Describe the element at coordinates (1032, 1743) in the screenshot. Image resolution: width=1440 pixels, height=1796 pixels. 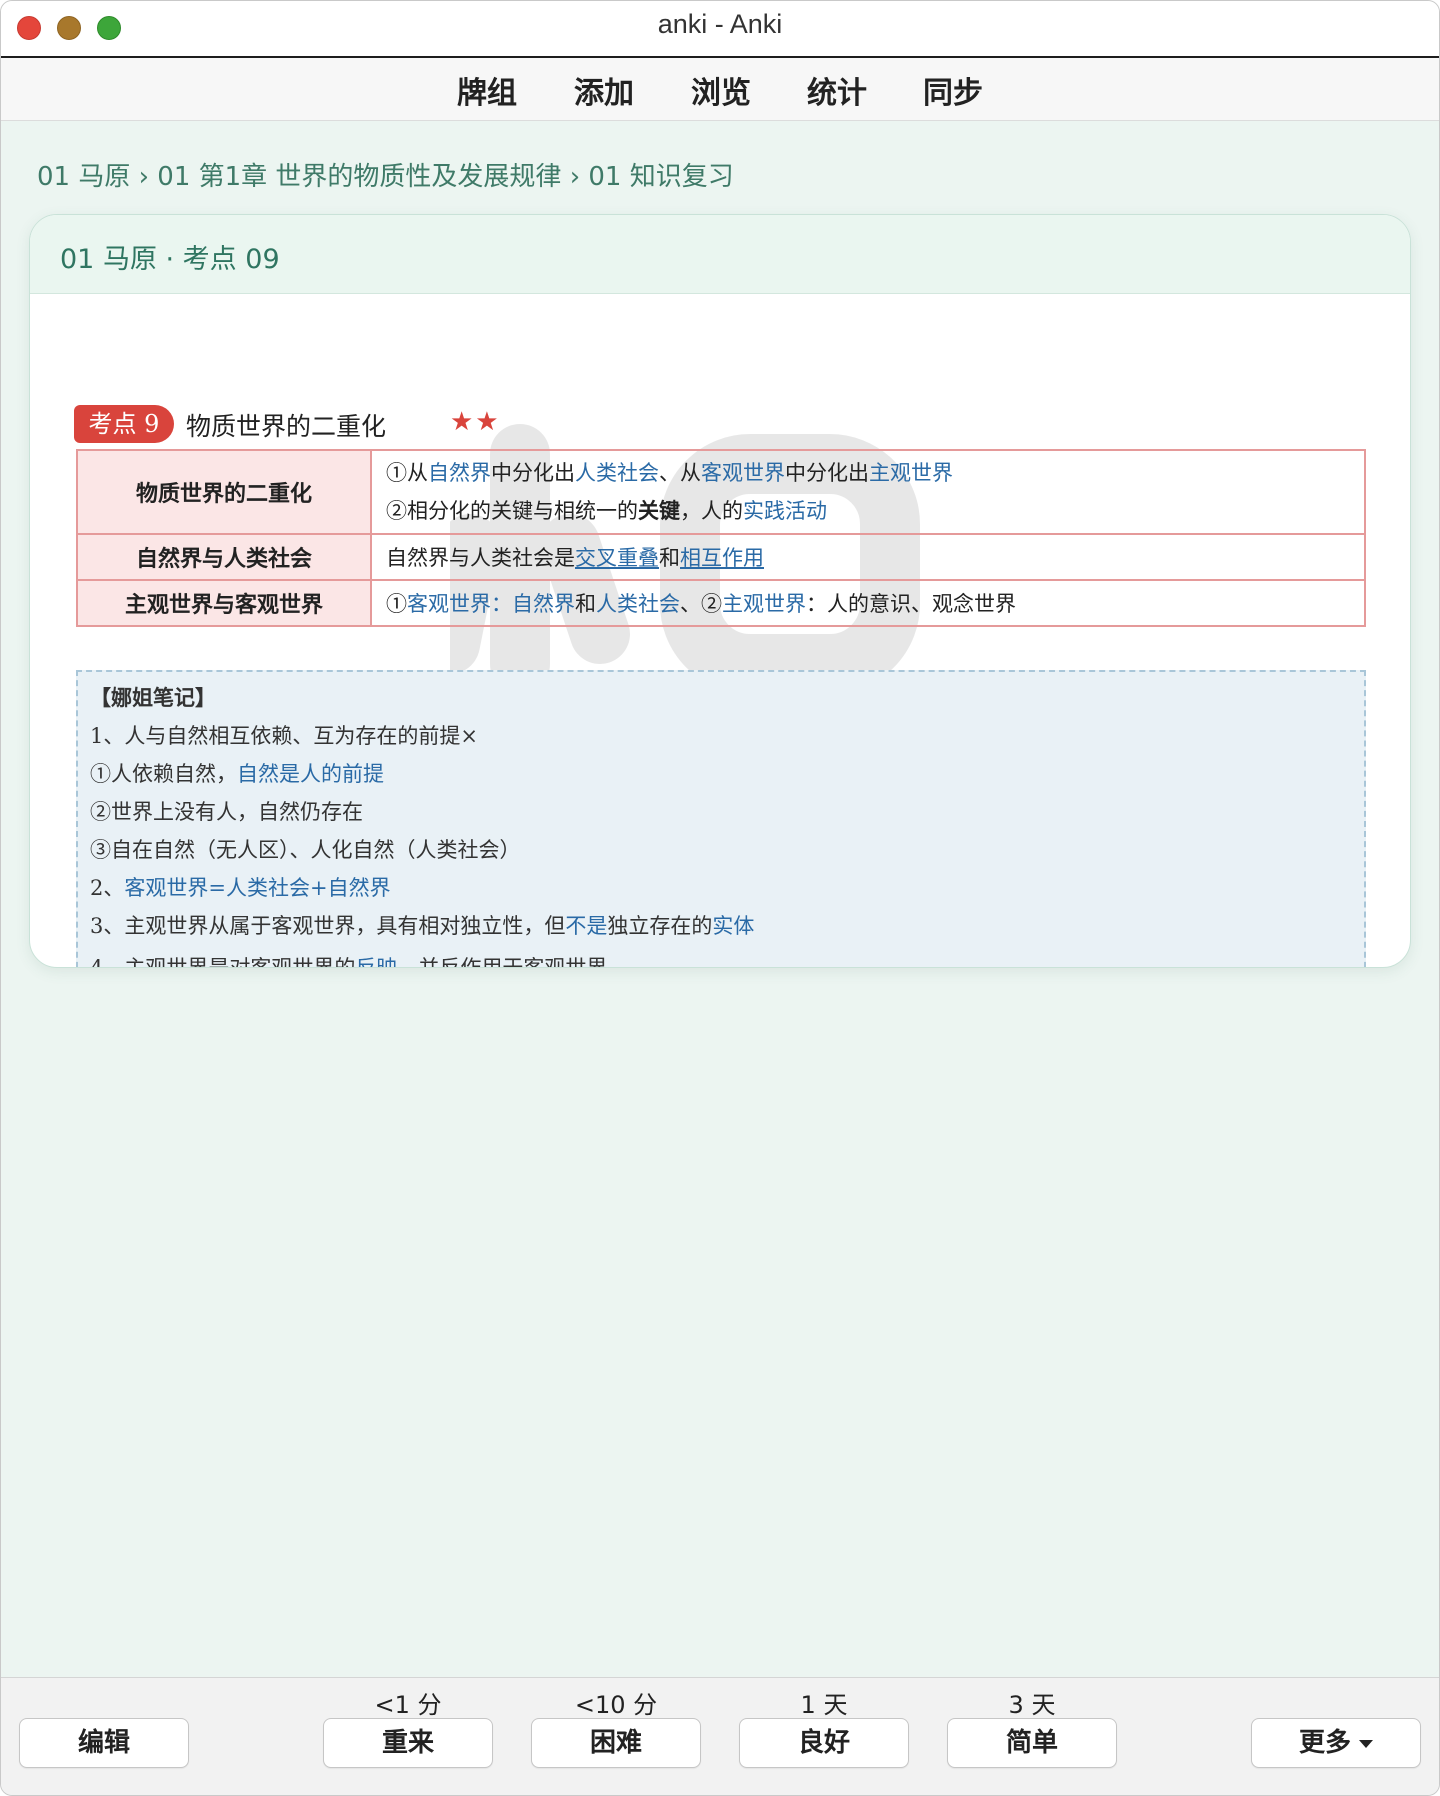
I see `easy-button: 简单` at that location.